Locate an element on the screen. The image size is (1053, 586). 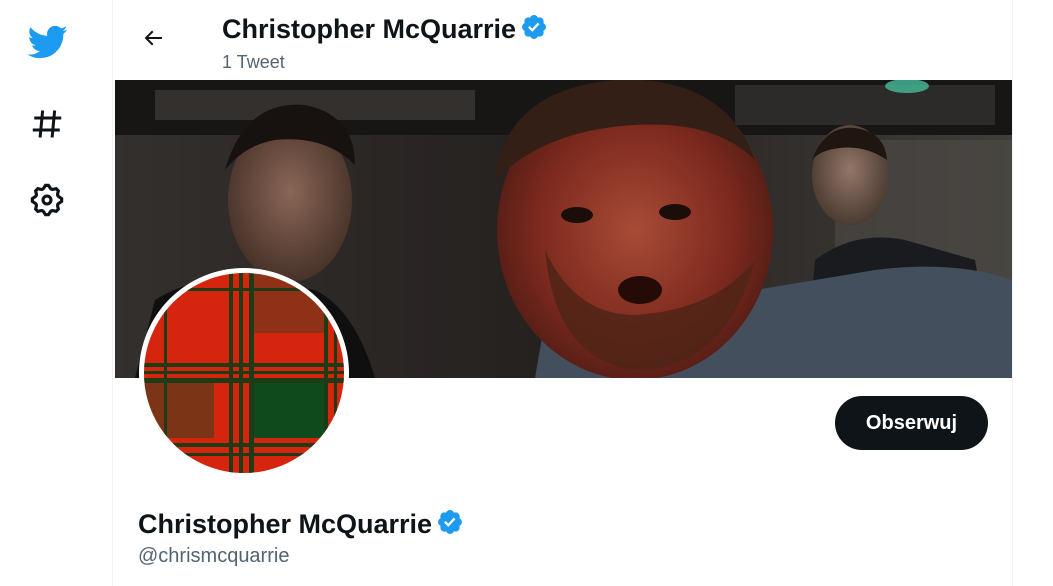
header-tweet-count: 1 Tweet is located at coordinates (253, 62).